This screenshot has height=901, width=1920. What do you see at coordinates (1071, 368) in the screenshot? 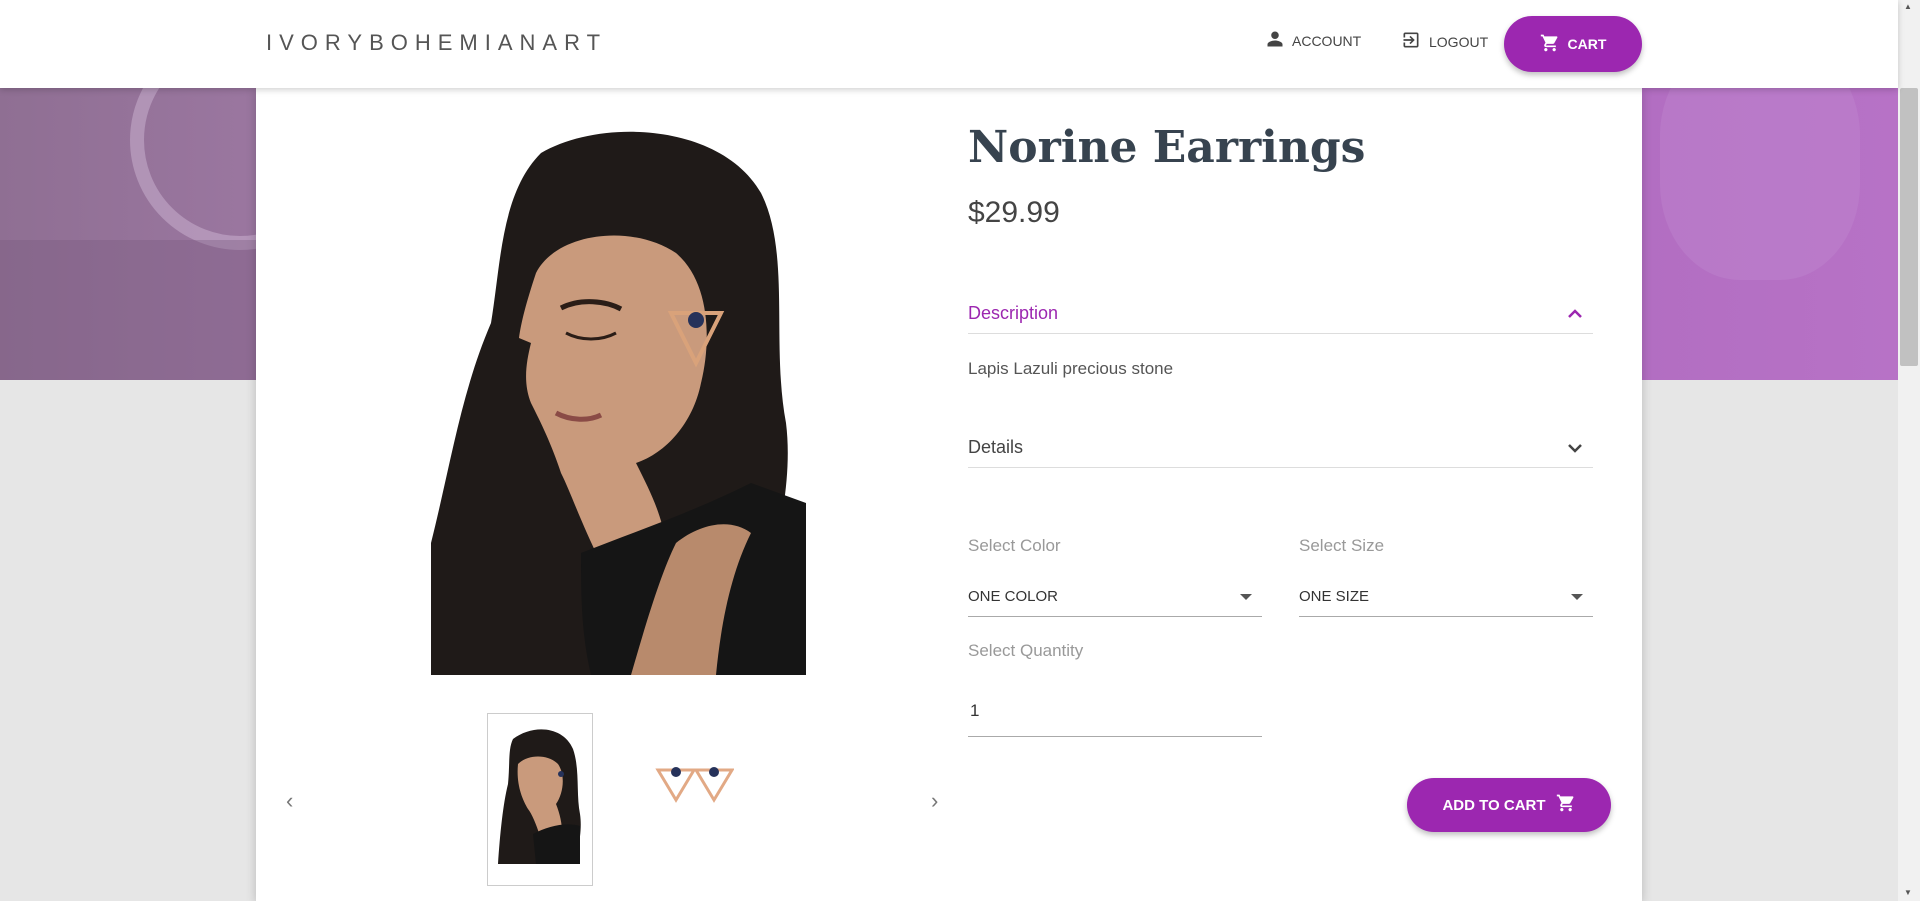
I see `description-text: Lapis Lazuli precious stone` at bounding box center [1071, 368].